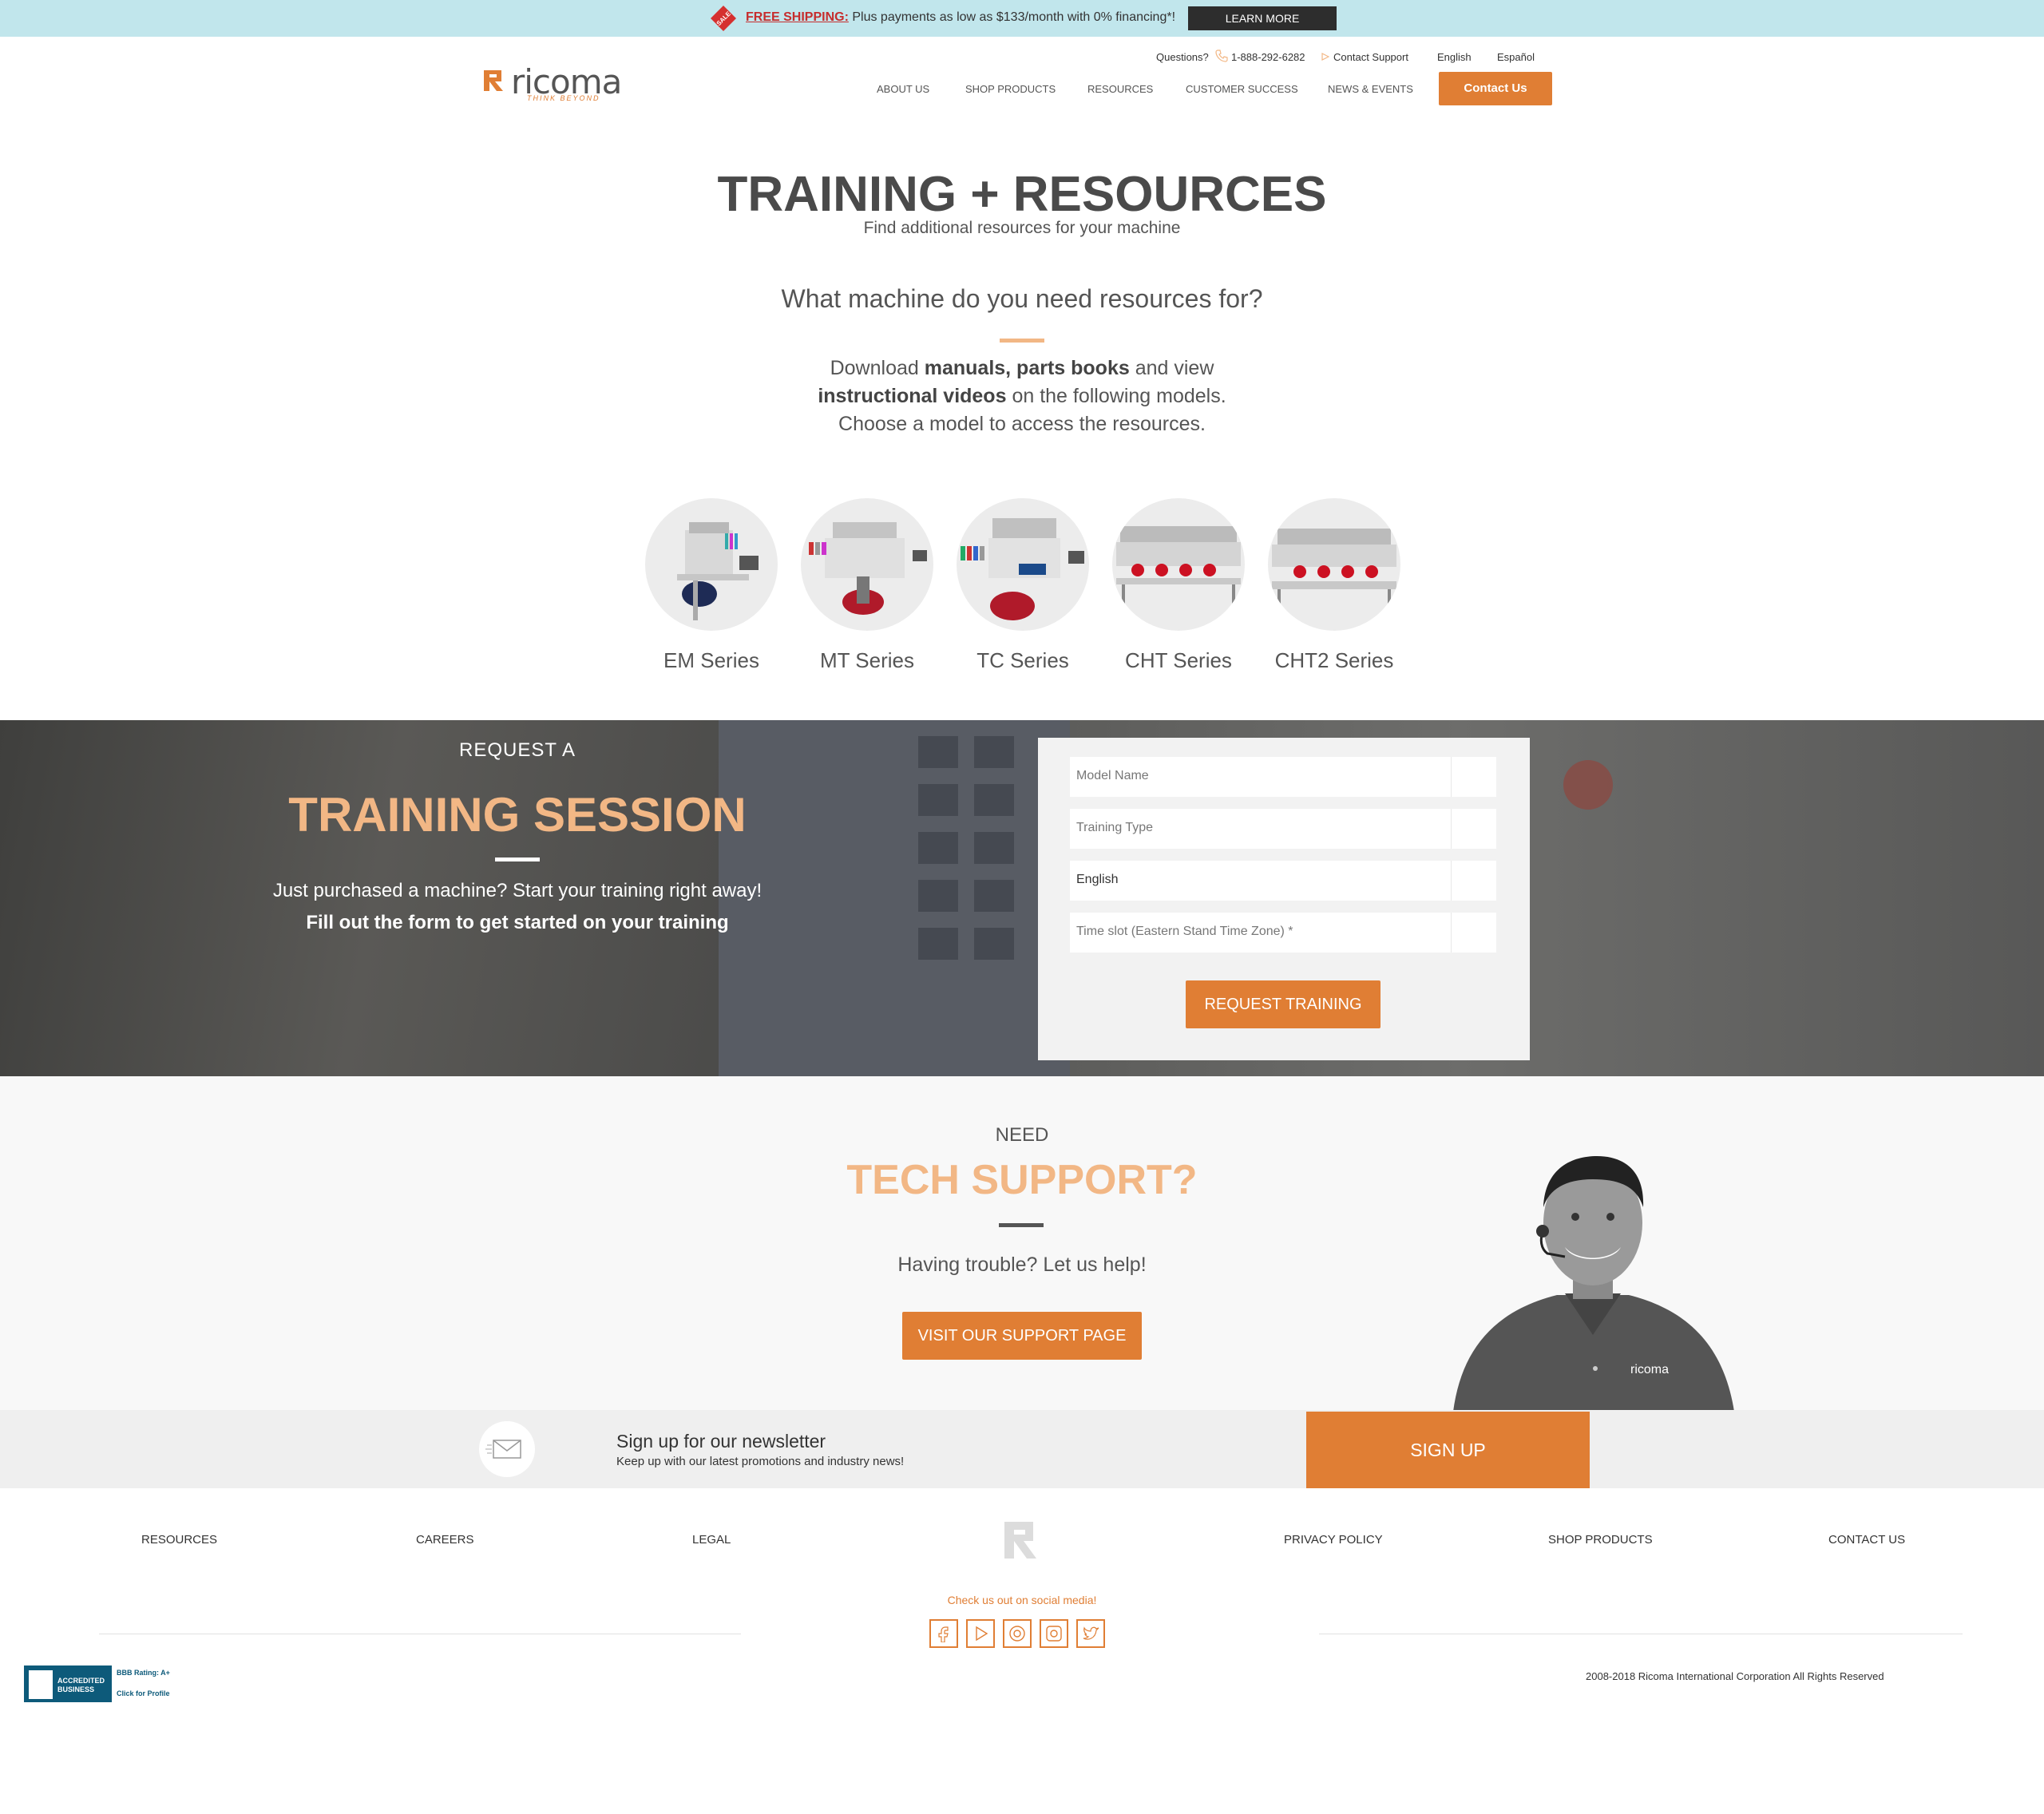 This screenshot has width=2044, height=1814. I want to click on shirt-logo: ricoma, so click(1649, 1369).